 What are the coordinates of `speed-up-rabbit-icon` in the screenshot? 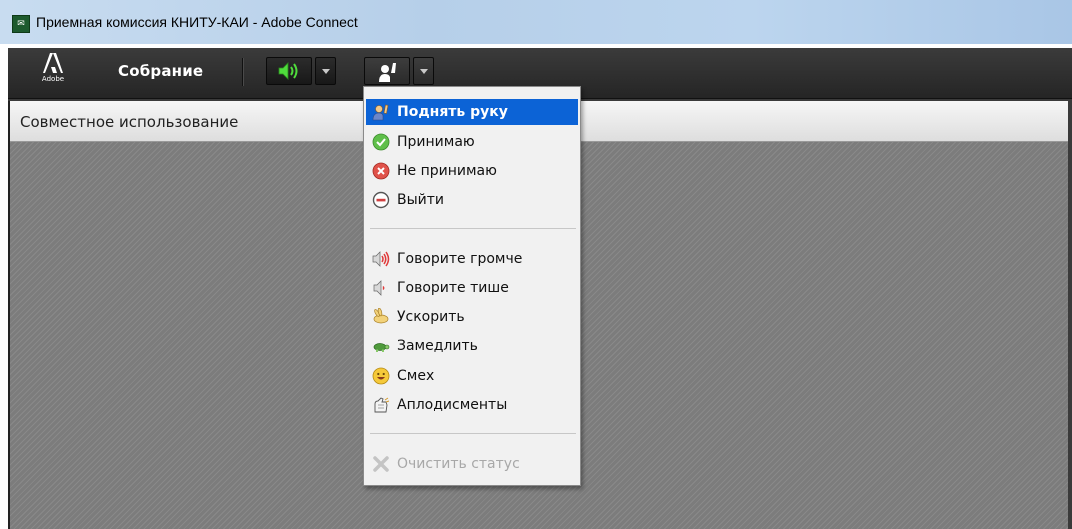 It's located at (381, 316).